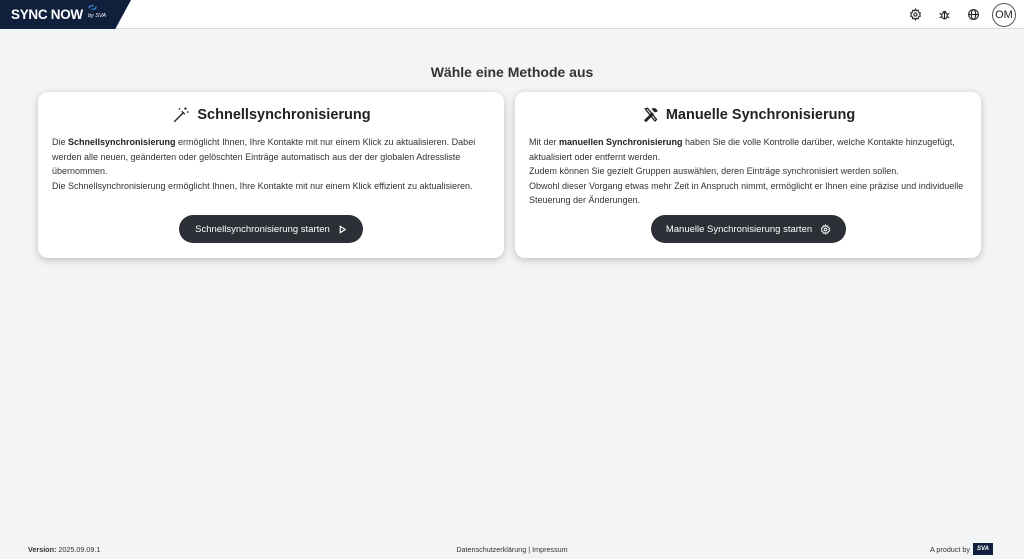 Image resolution: width=1024 pixels, height=559 pixels. Describe the element at coordinates (60, 142) in the screenshot. I see `quick-p1-prefix: Die` at that location.